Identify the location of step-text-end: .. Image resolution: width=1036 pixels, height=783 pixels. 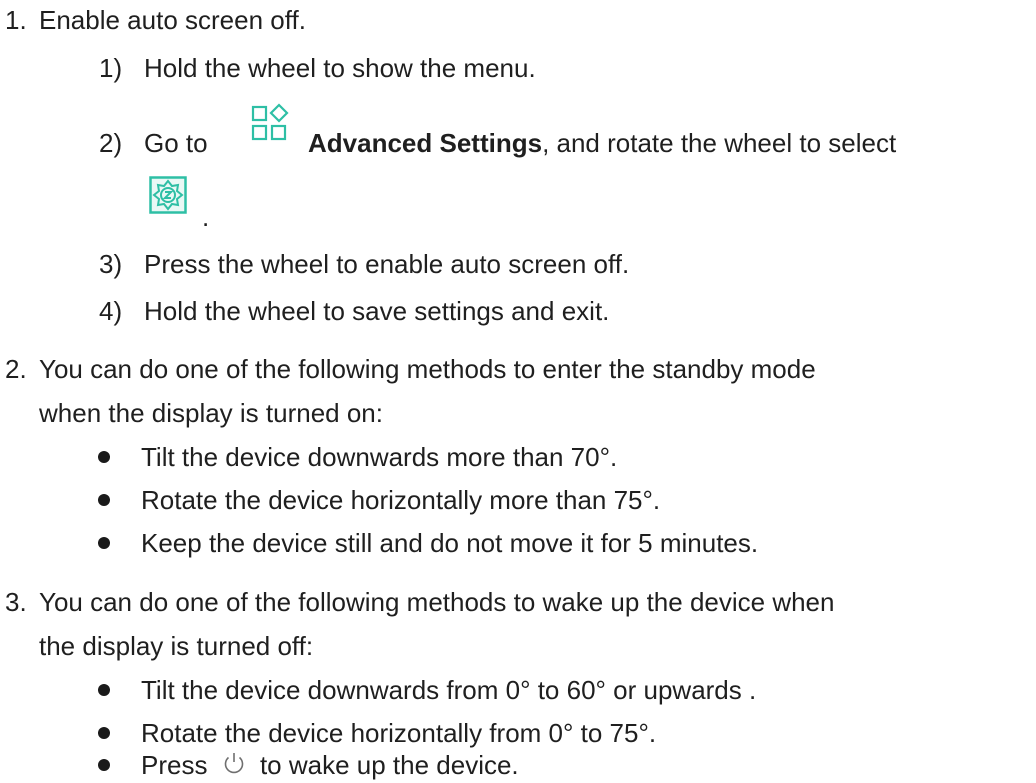
(206, 217).